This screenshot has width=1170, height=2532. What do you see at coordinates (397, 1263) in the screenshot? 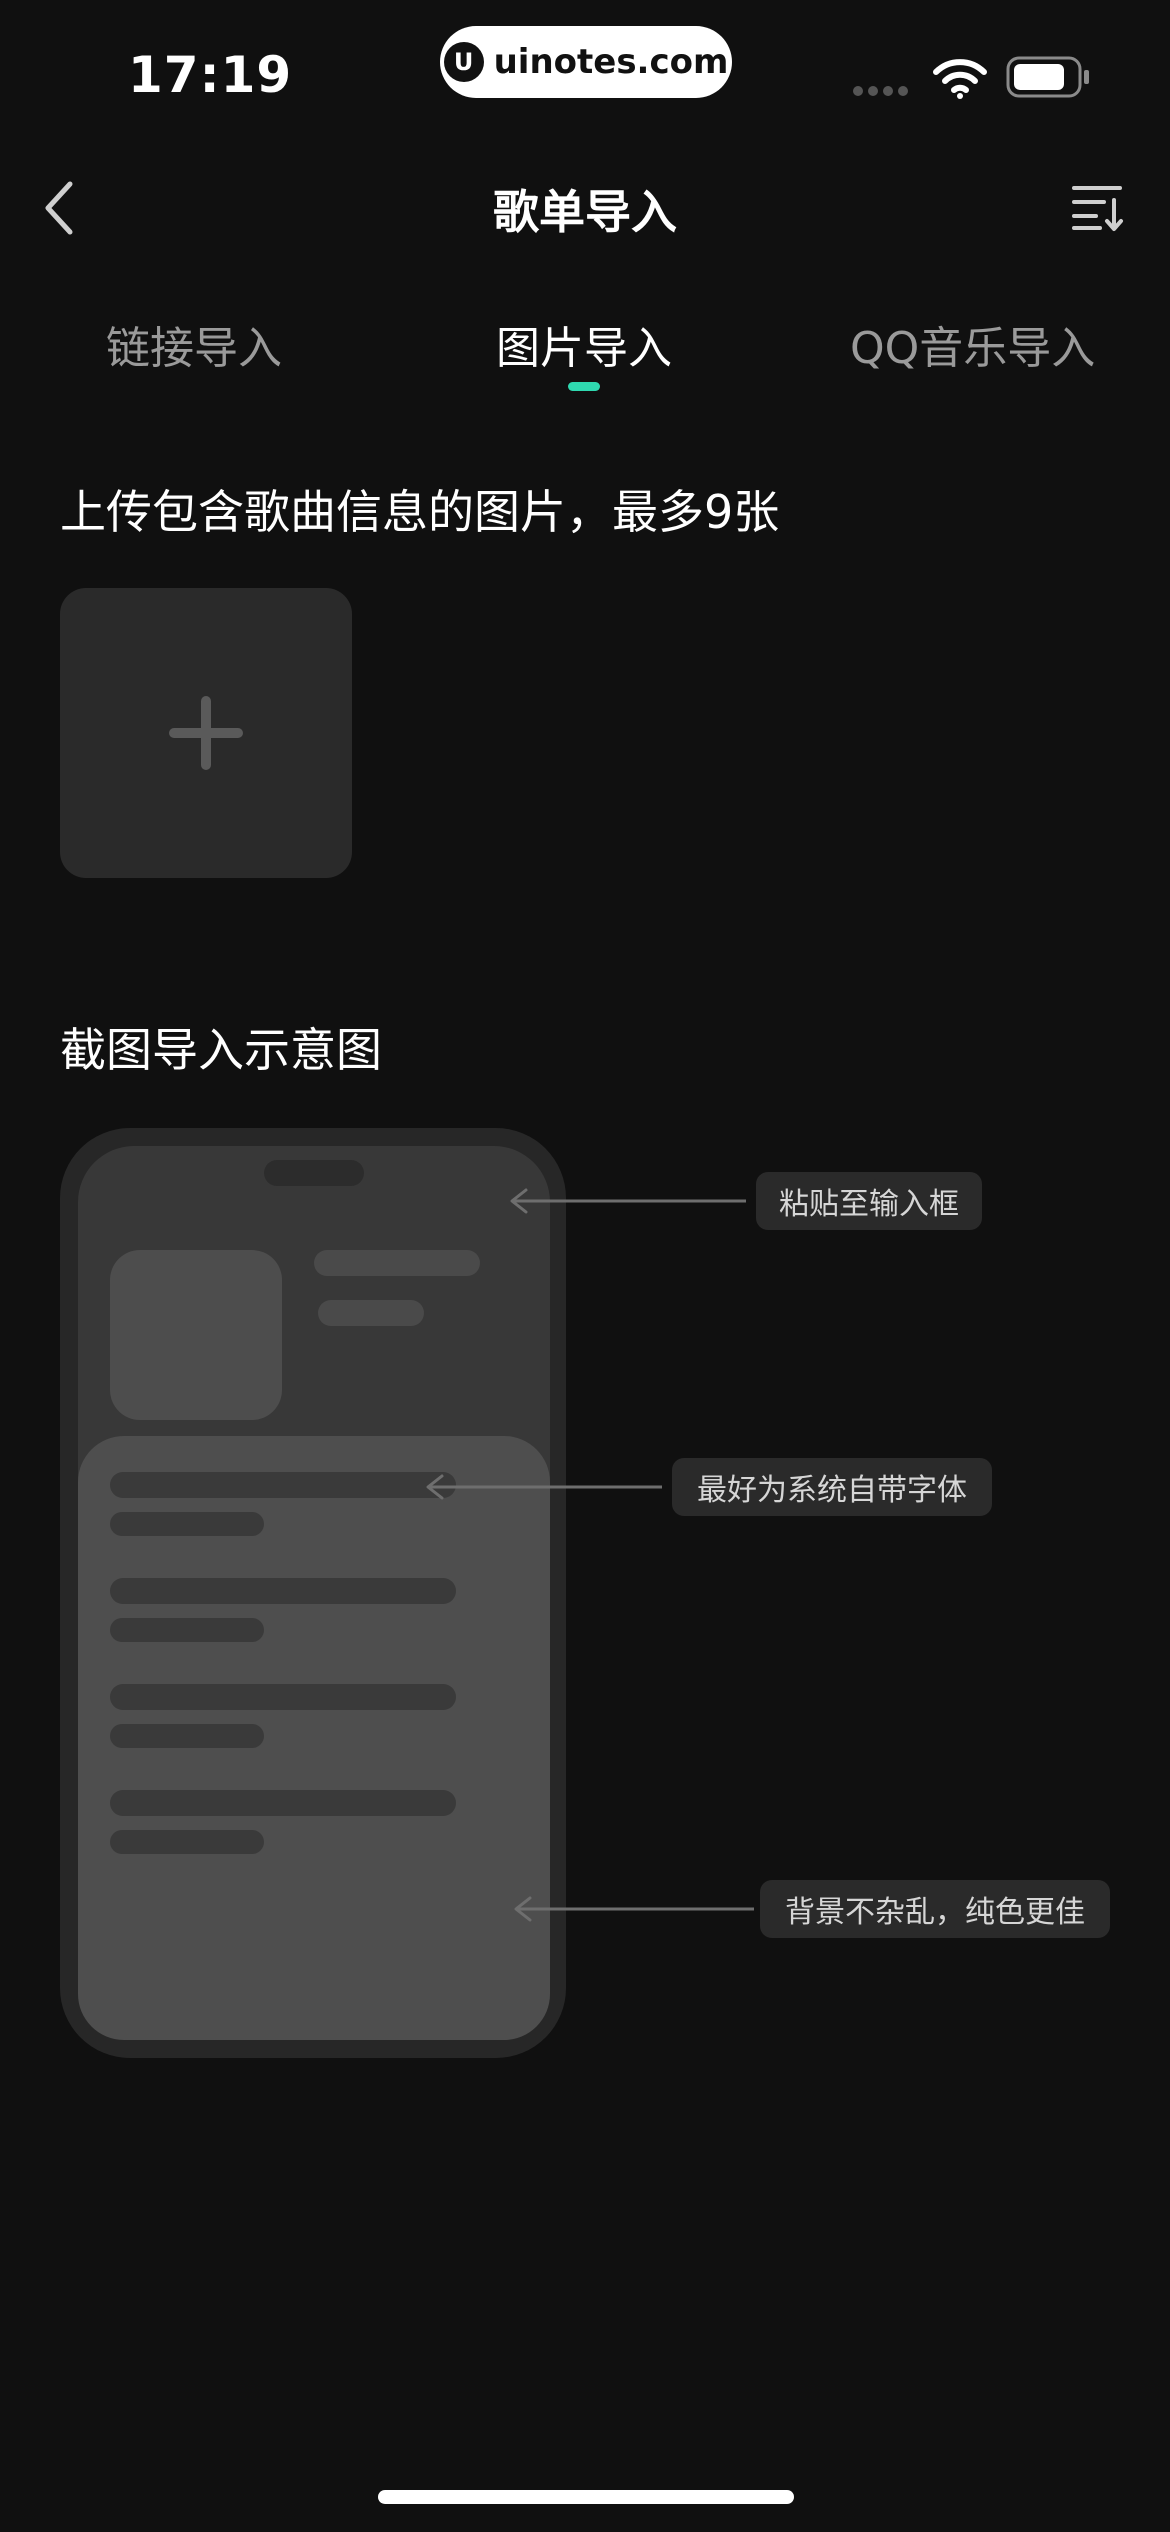
I see `title-placeholder` at bounding box center [397, 1263].